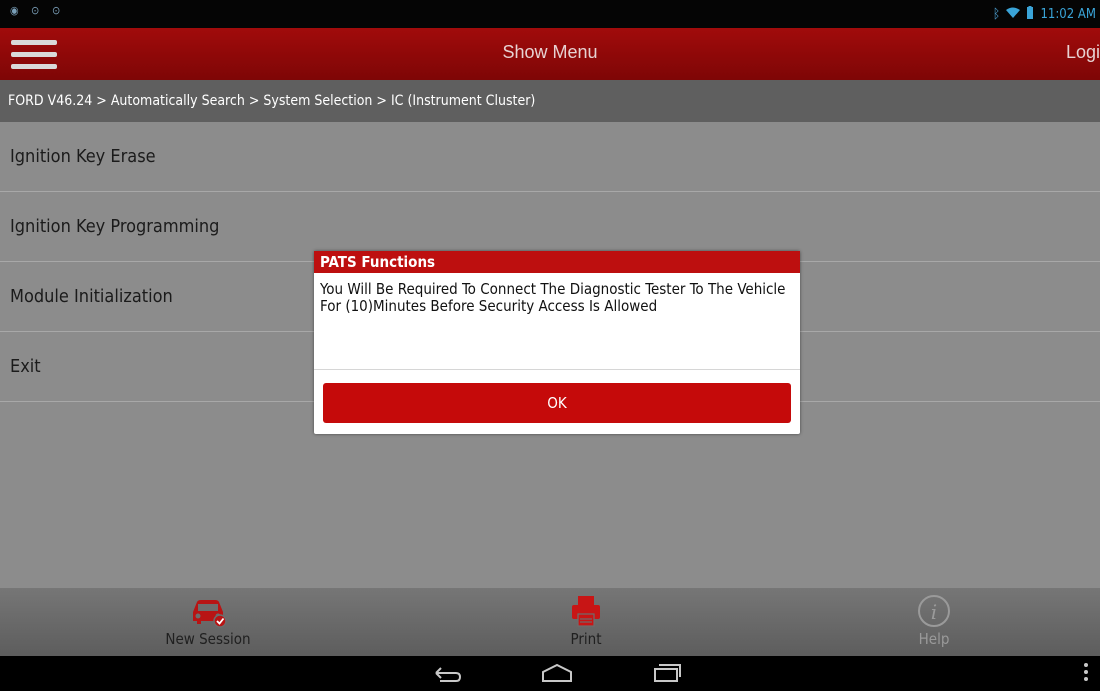 The width and height of the screenshot is (1100, 691). I want to click on new-session-button: New Session, so click(208, 622).